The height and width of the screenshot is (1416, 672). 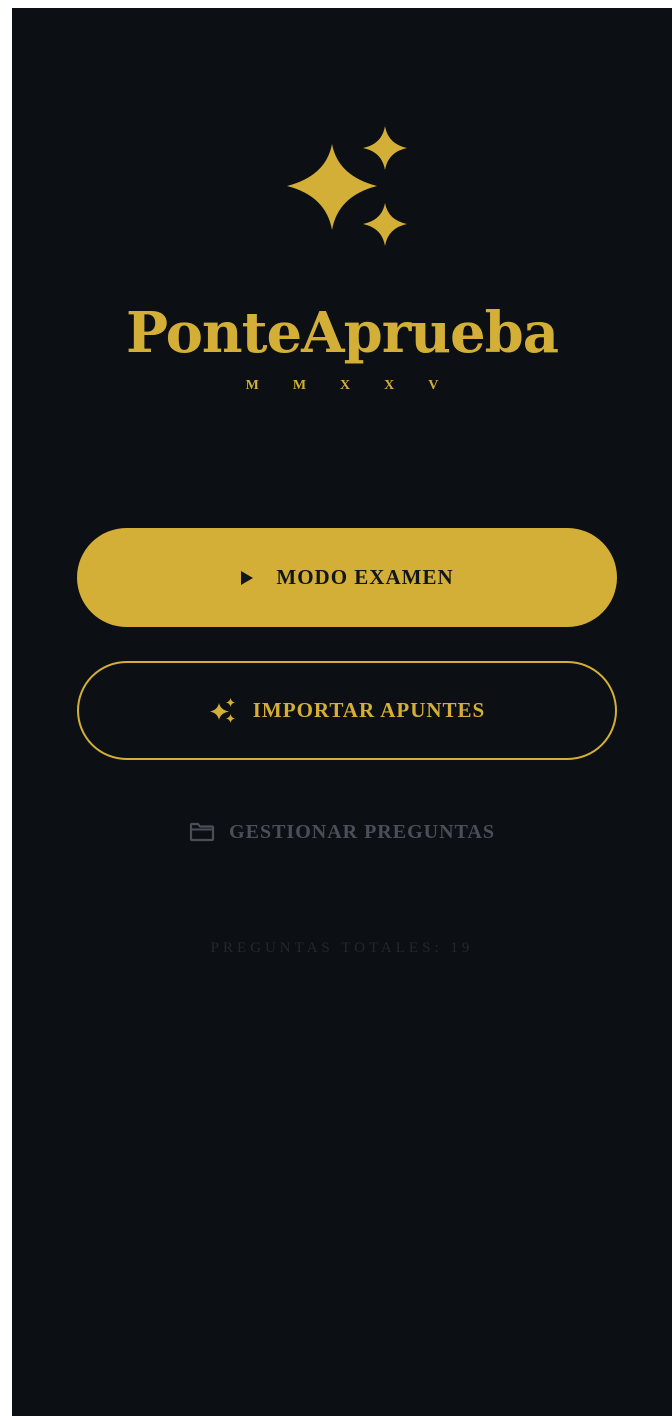 I want to click on app-title: PonteAprueba, so click(x=342, y=333).